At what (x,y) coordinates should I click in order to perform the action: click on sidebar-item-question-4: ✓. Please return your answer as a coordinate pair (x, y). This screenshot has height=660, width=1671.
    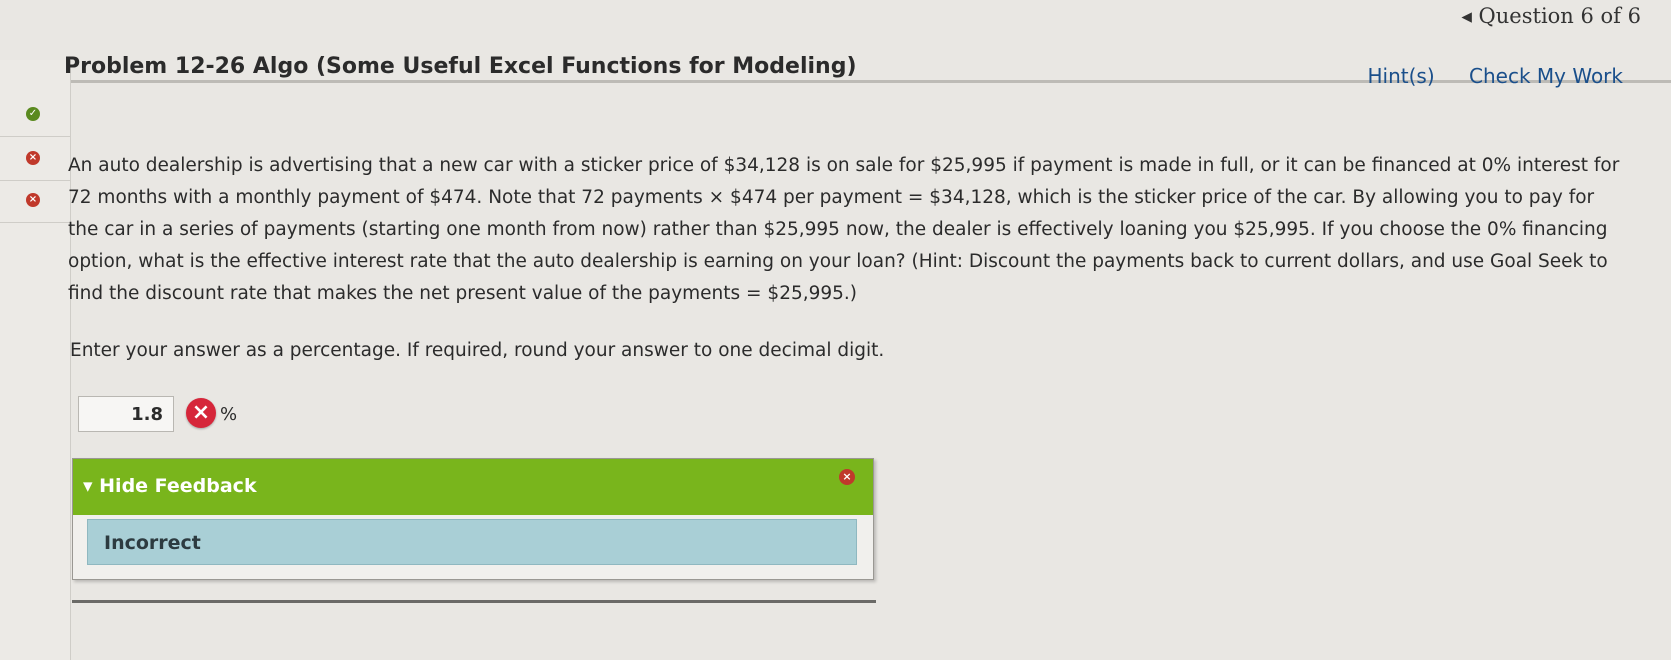
    Looking at the image, I should click on (35, 116).